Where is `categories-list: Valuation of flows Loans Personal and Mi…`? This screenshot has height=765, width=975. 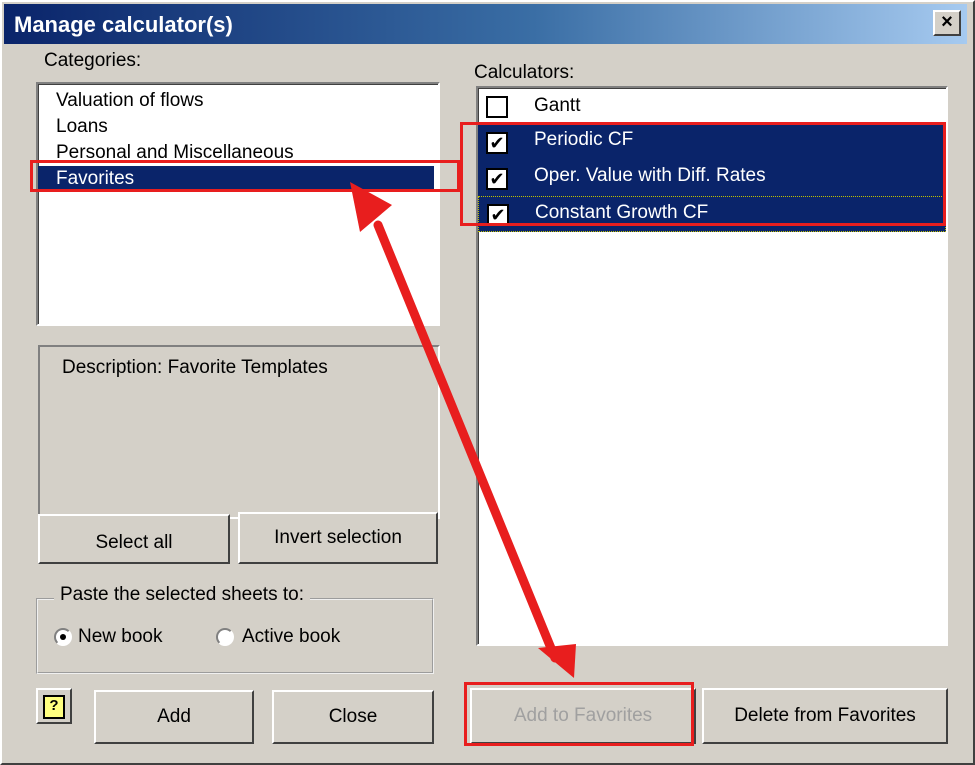
categories-list: Valuation of flows Loans Personal and Mi… is located at coordinates (238, 204).